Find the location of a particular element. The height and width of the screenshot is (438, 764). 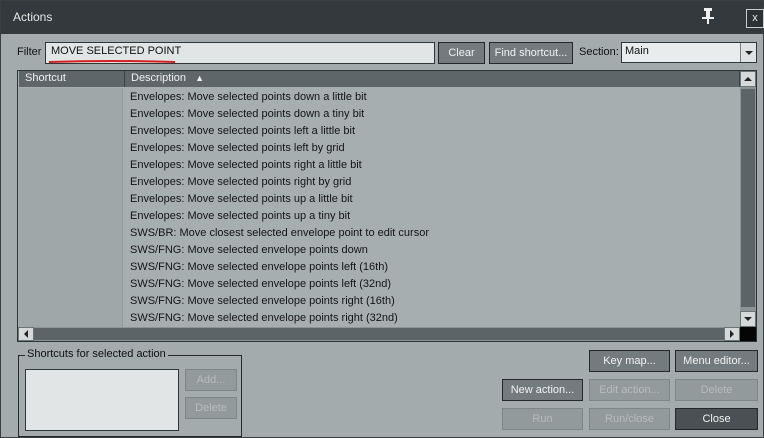

column-header-shortcut: Shortcut is located at coordinates (72, 79).